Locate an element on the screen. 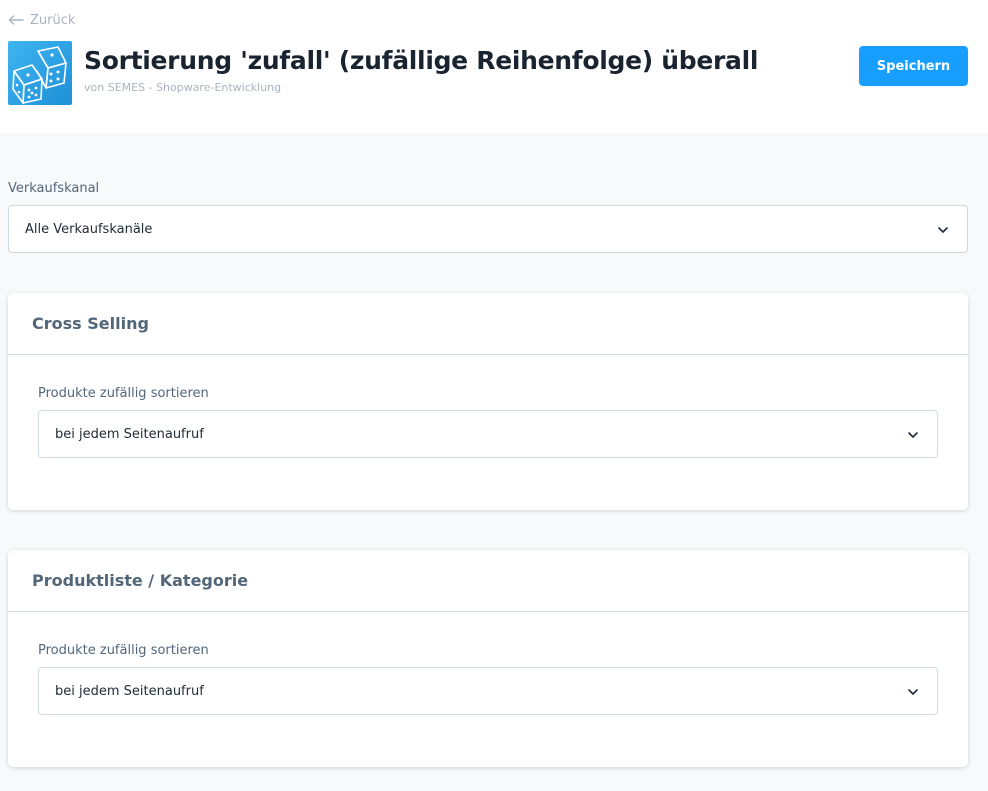  arrow-left-icon is located at coordinates (16, 20).